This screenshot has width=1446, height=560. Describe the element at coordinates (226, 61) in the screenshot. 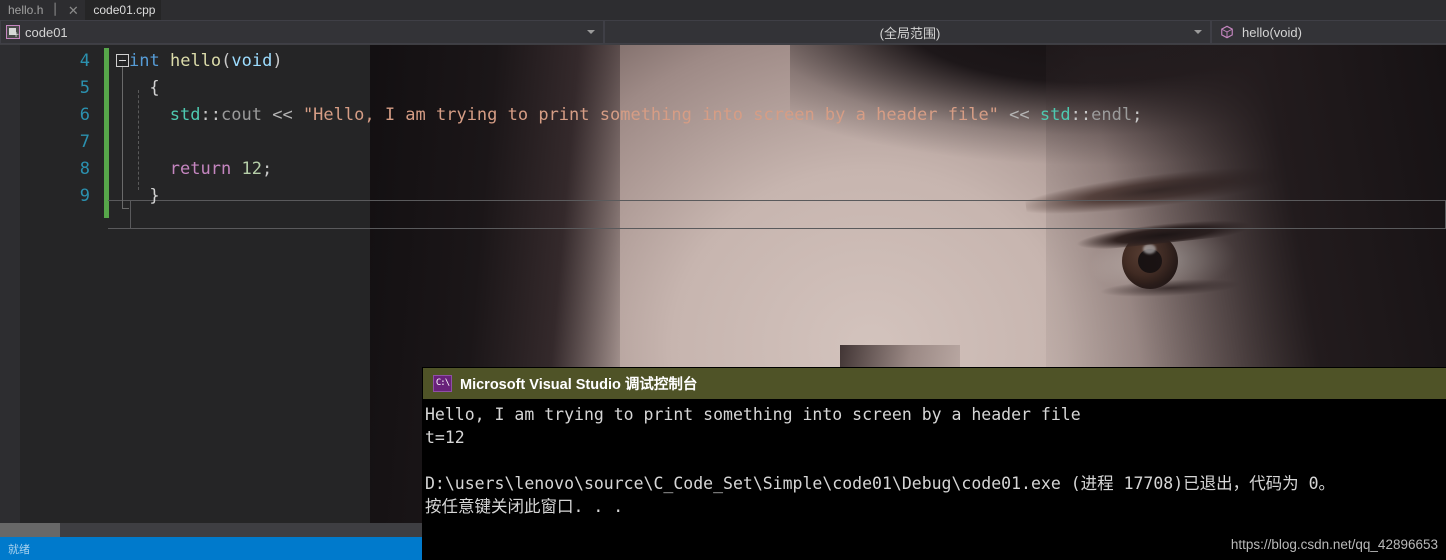

I see `code-token: (` at that location.